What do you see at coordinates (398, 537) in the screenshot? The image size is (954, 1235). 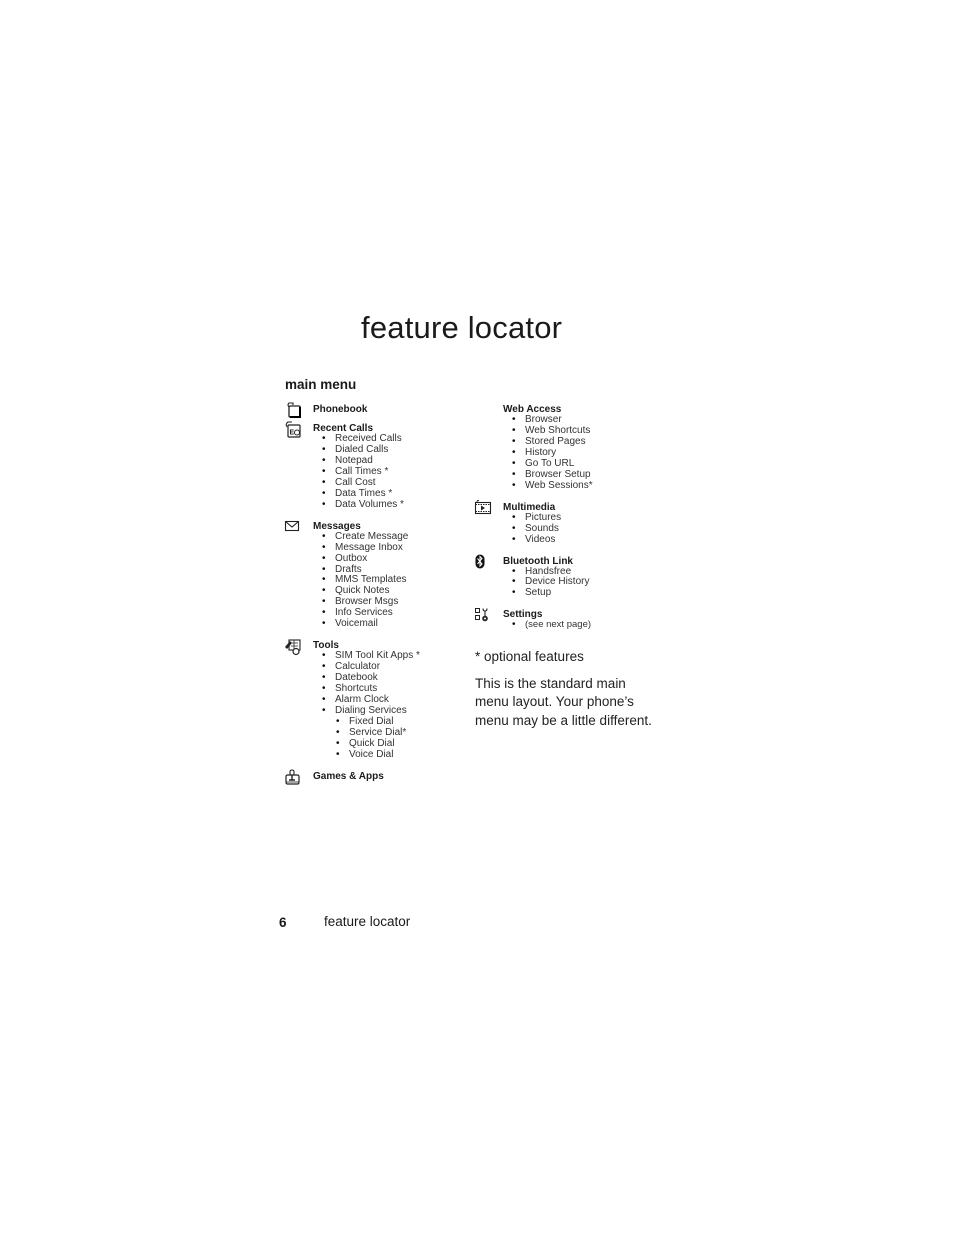 I see `menu-item: Create Message` at bounding box center [398, 537].